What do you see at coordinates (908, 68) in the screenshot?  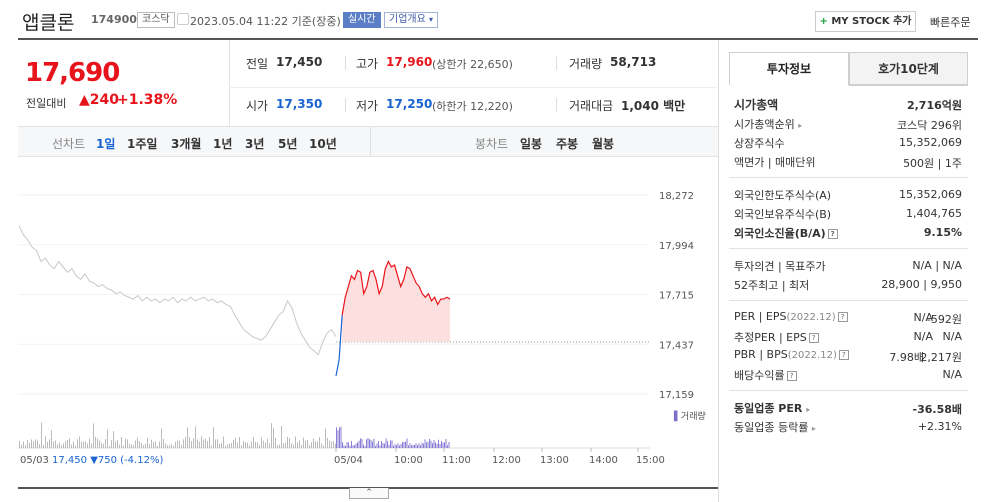 I see `tab-orderbook-10: 호가10단계` at bounding box center [908, 68].